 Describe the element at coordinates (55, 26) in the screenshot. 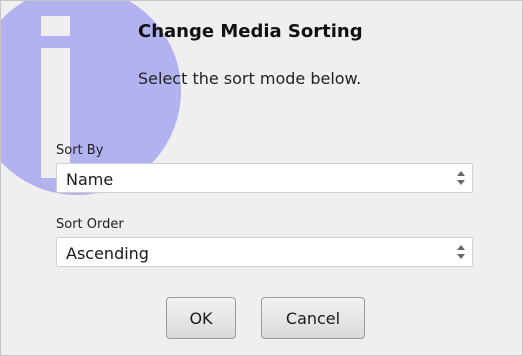

I see `info-icon-dot` at that location.